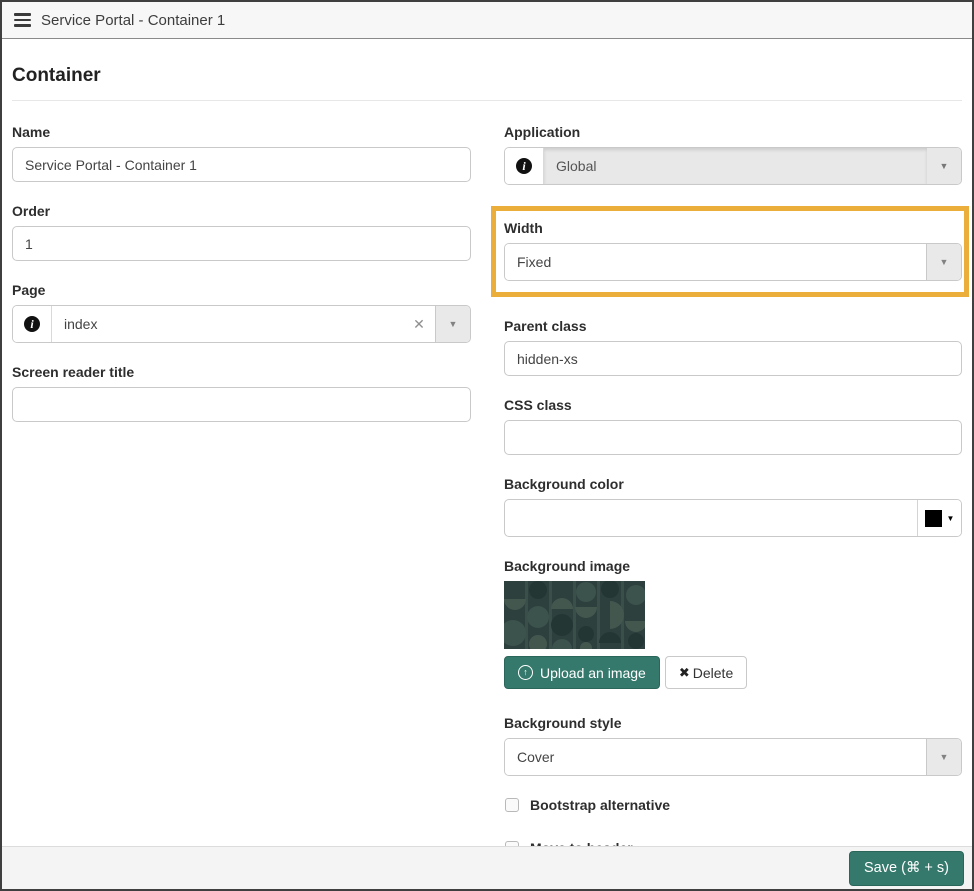  I want to click on window-title: Service Portal - Container 1, so click(133, 20).